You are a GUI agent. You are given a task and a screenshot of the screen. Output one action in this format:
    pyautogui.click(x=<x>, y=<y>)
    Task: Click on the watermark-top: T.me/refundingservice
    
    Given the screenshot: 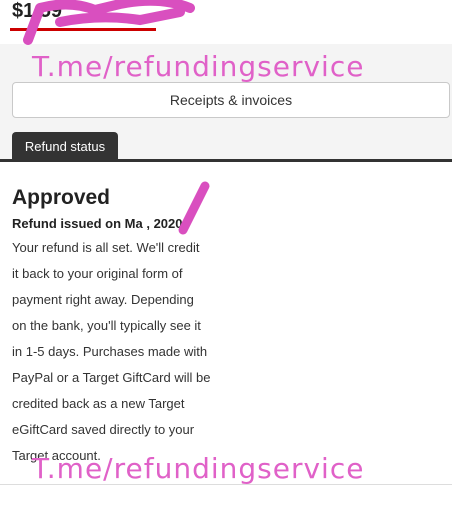 What is the action you would take?
    pyautogui.click(x=198, y=66)
    